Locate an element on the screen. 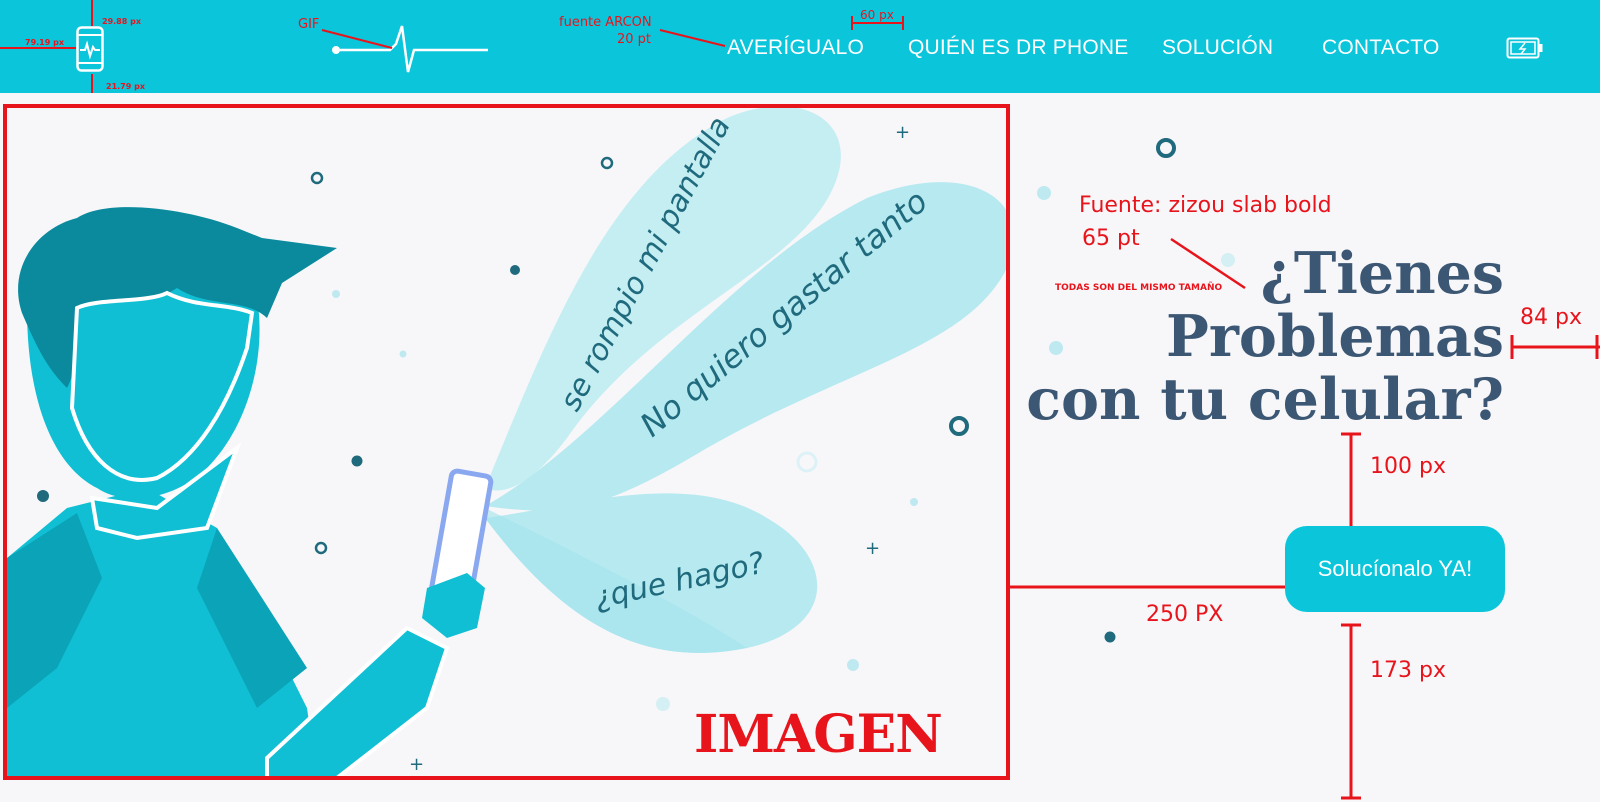 This screenshot has width=1600, height=802. annotation-nav-gap: 60 px is located at coordinates (877, 15).